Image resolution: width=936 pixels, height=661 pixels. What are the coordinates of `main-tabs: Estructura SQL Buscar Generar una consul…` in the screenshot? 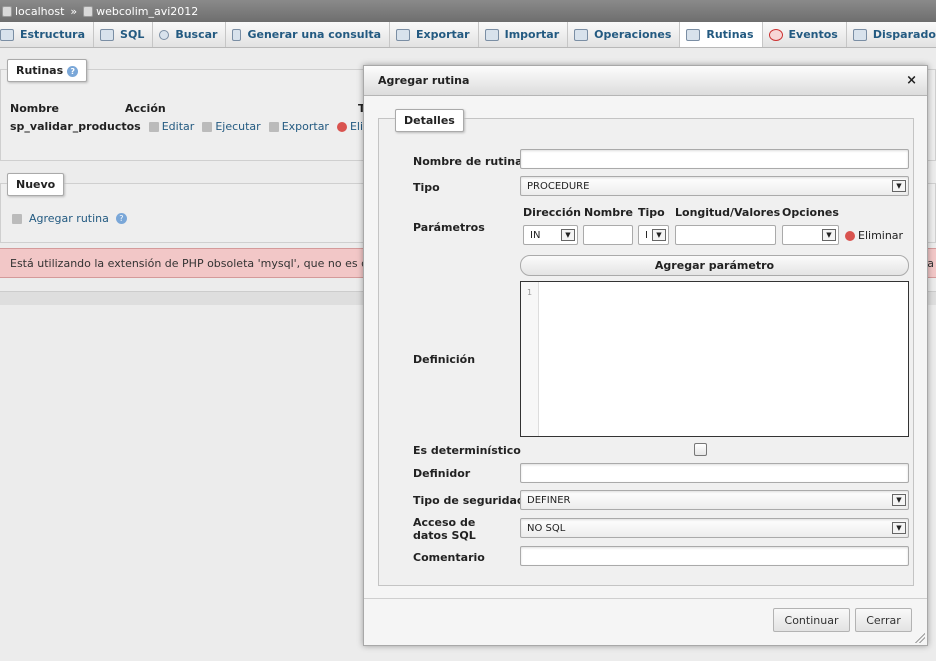 It's located at (468, 35).